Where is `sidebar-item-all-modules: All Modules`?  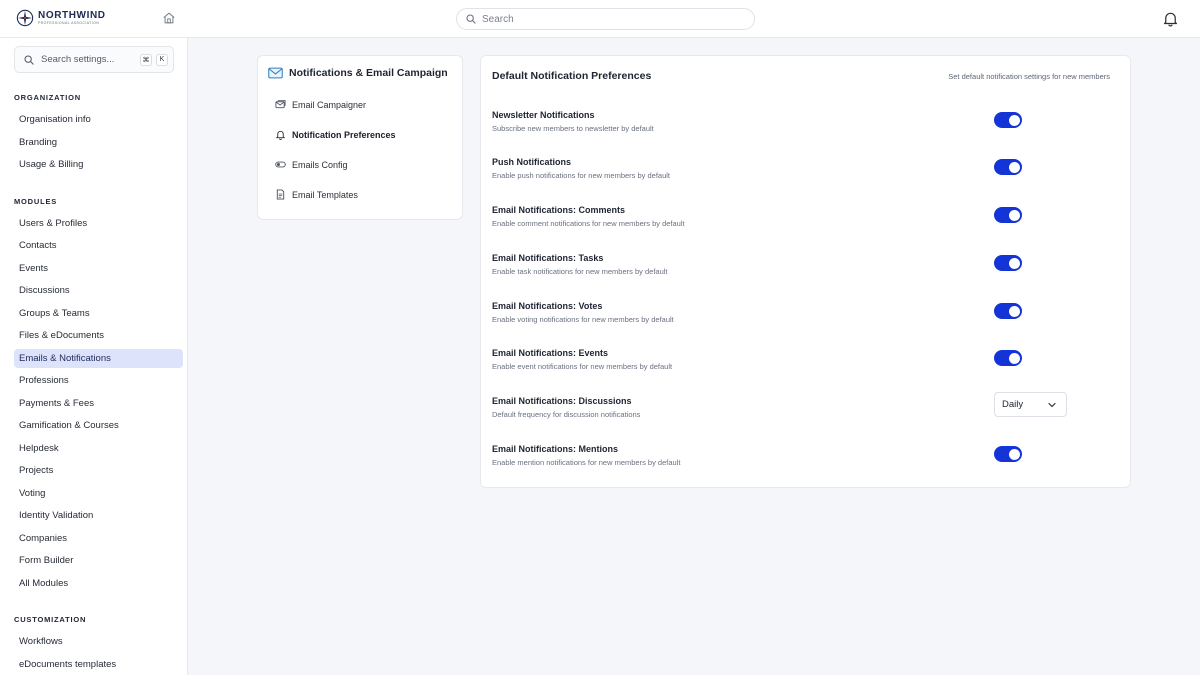 sidebar-item-all-modules: All Modules is located at coordinates (98, 583).